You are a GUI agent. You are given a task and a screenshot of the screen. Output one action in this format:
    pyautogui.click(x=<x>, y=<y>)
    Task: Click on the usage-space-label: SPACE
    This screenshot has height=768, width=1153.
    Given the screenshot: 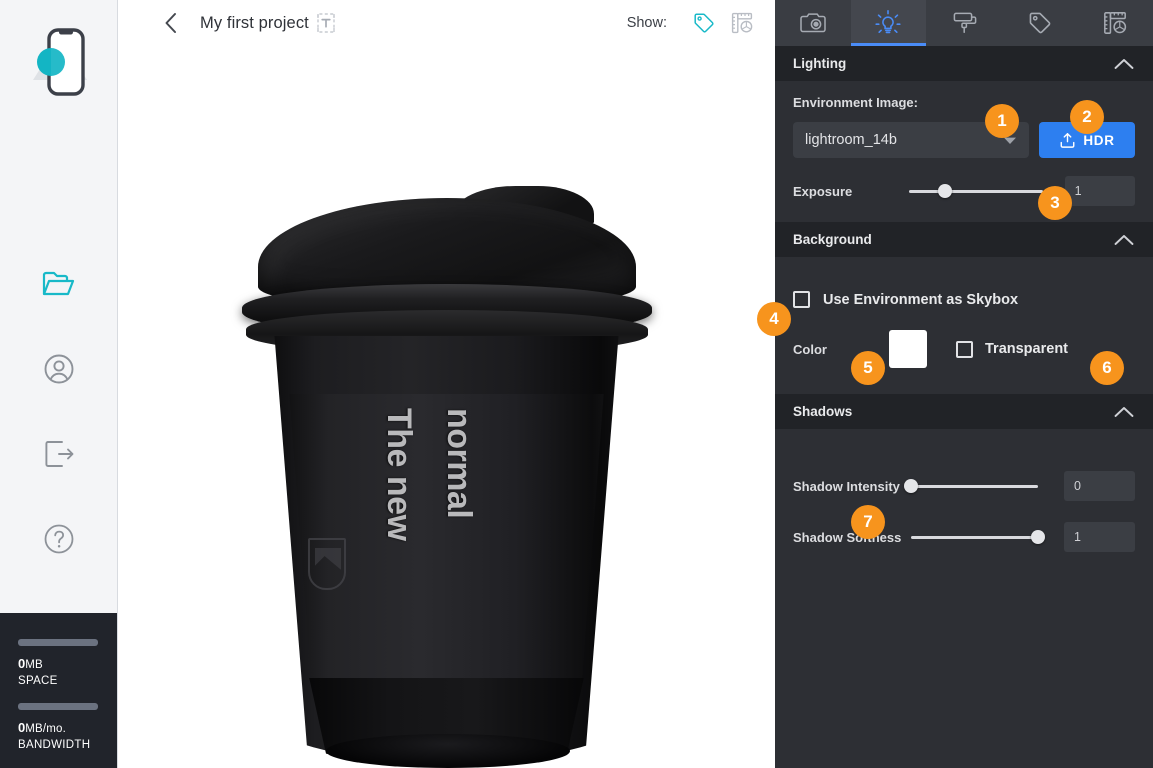 What is the action you would take?
    pyautogui.click(x=38, y=681)
    